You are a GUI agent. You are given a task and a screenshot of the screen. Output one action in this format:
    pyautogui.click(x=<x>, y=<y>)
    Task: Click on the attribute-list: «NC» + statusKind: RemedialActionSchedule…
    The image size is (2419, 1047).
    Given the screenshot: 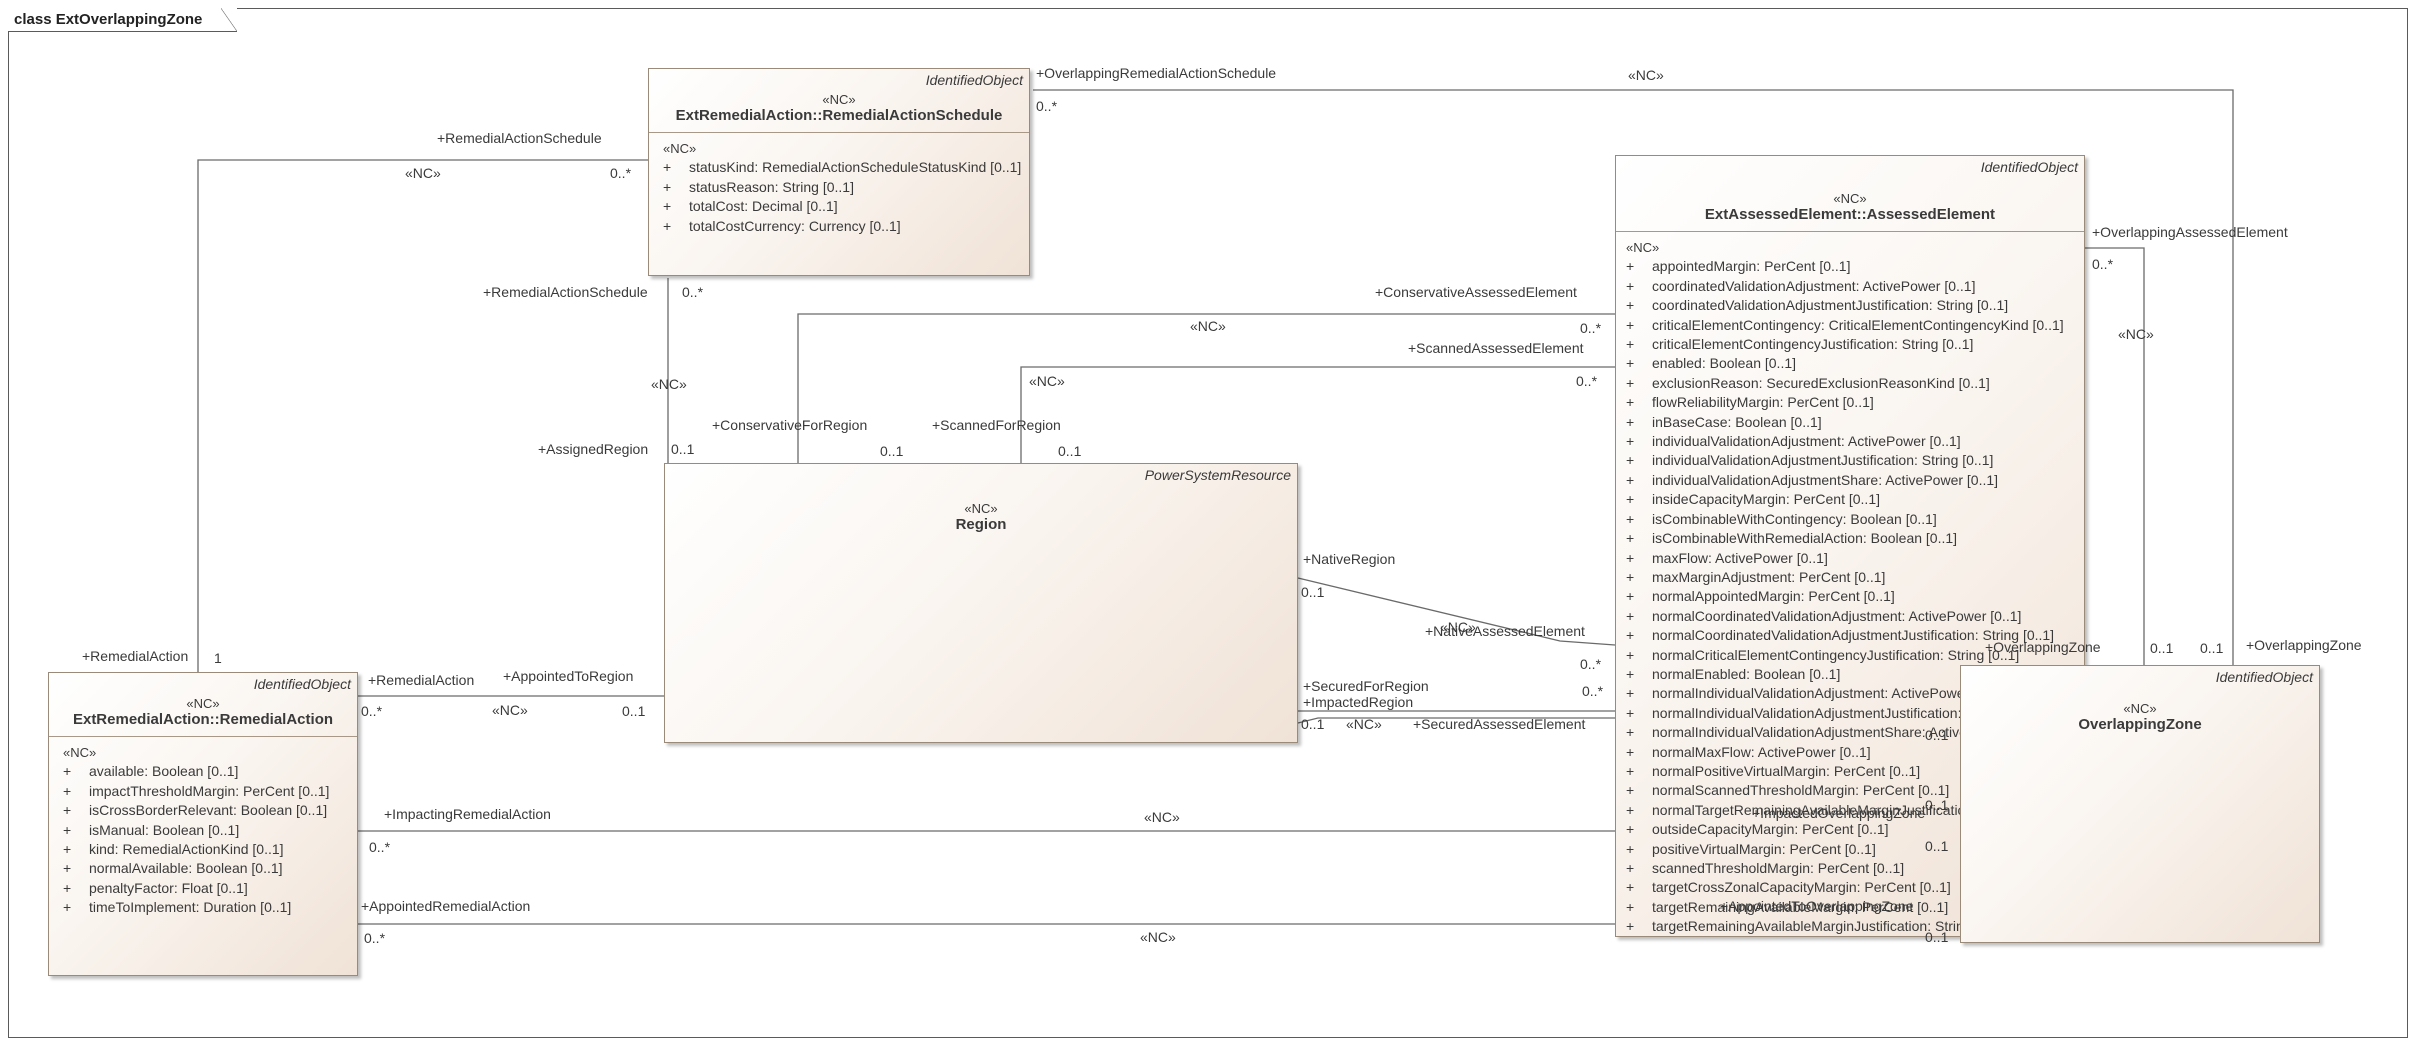 What is the action you would take?
    pyautogui.click(x=839, y=184)
    